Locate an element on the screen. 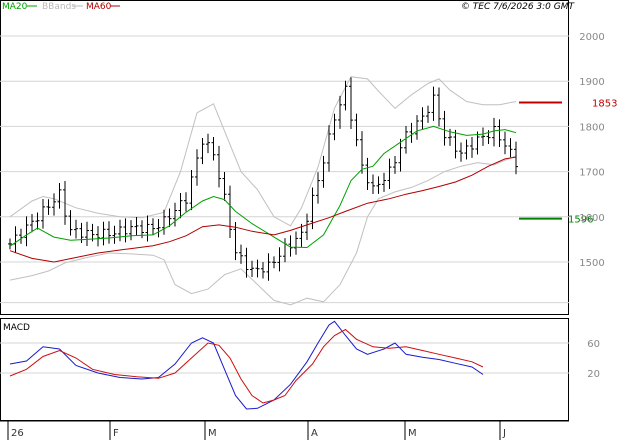  price-y-tick: 1800 is located at coordinates (591, 127).